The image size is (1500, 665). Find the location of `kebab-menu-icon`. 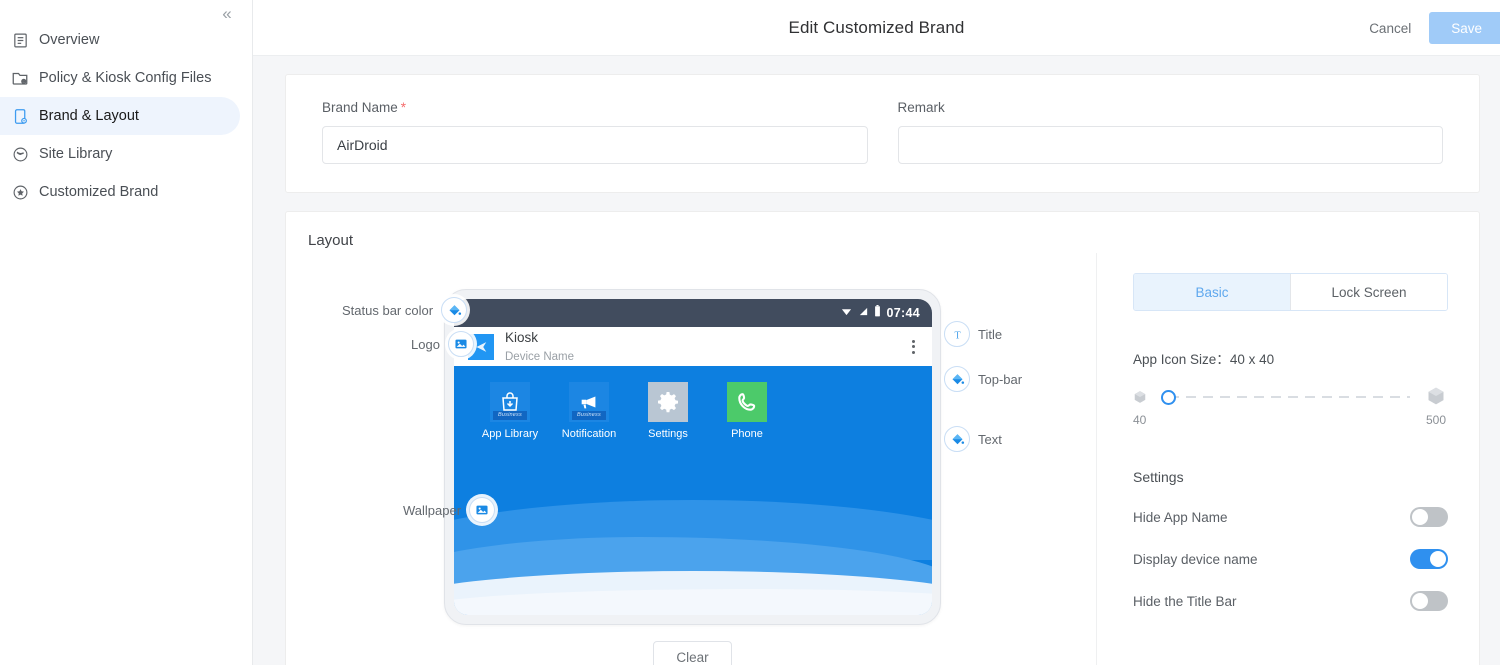

kebab-menu-icon is located at coordinates (913, 346).